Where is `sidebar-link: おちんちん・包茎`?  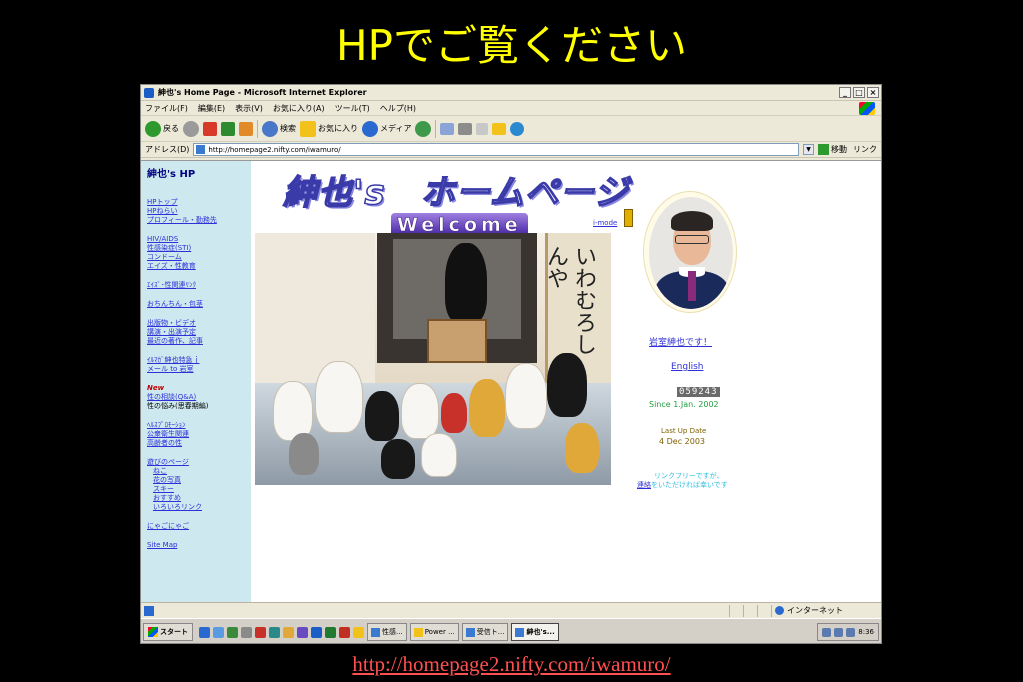 sidebar-link: おちんちん・包茎 is located at coordinates (199, 304).